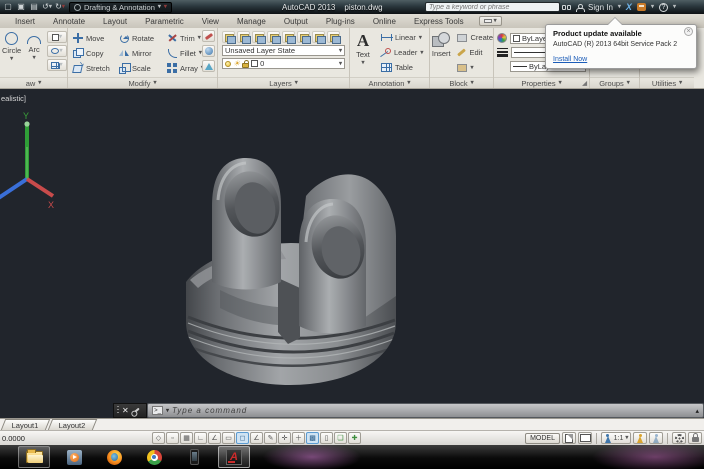 Image resolution: width=704 pixels, height=469 pixels. Describe the element at coordinates (283, 63) in the screenshot. I see `layer-dropdown: ☀ 0 ▾` at that location.